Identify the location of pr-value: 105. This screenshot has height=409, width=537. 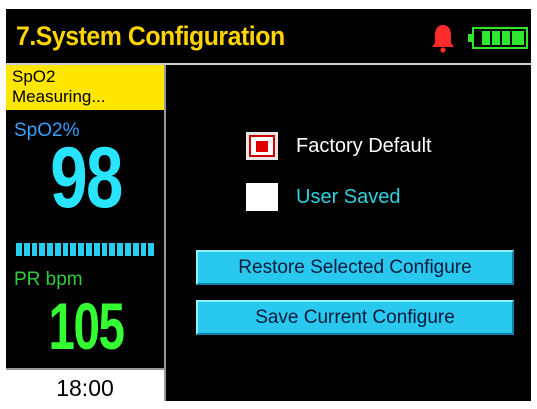
(86, 326).